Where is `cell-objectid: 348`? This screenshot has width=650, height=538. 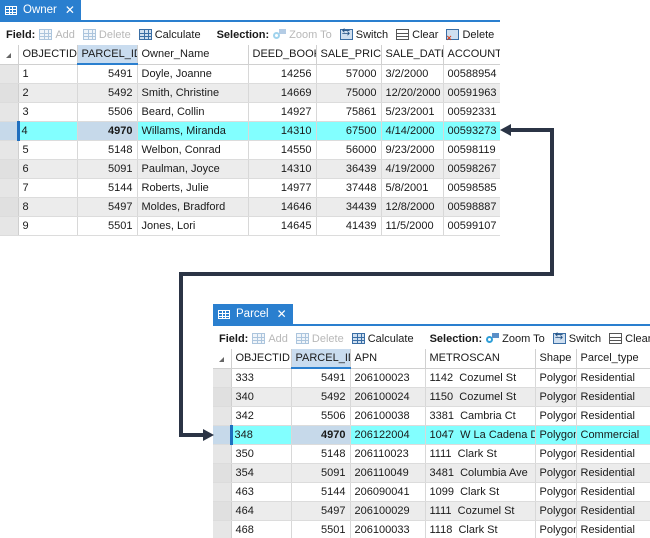 cell-objectid: 348 is located at coordinates (260, 435).